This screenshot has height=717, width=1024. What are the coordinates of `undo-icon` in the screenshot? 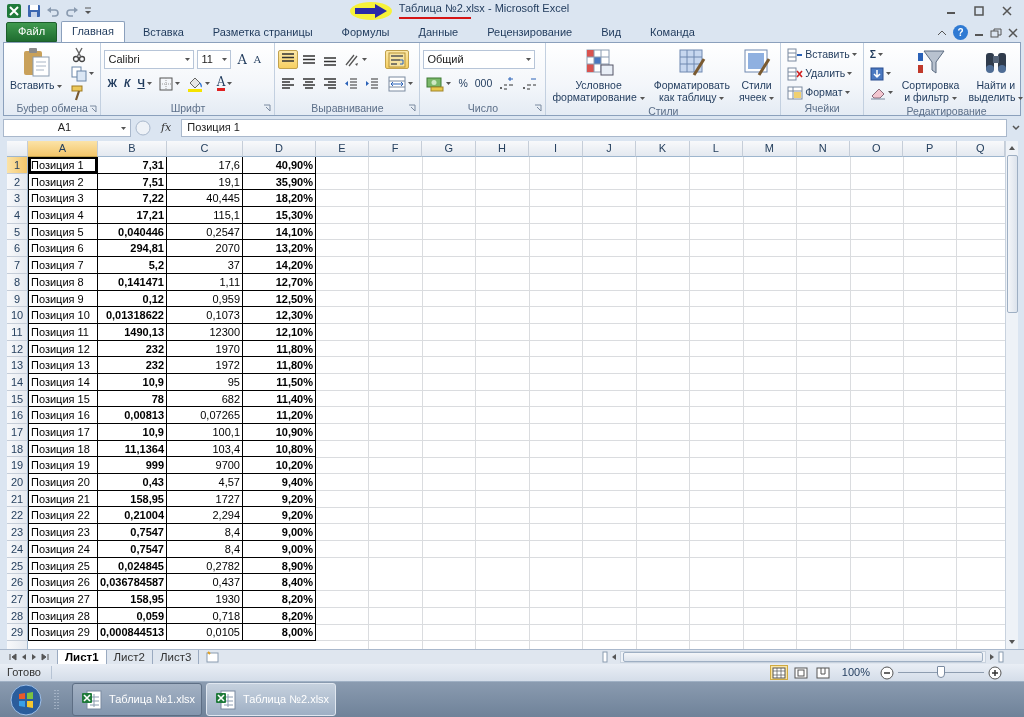 It's located at (53, 10).